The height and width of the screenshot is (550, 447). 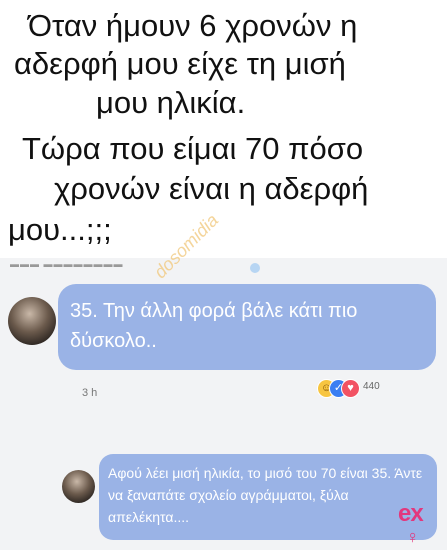 What do you see at coordinates (89, 393) in the screenshot?
I see `comment-timestamp: 3 h` at bounding box center [89, 393].